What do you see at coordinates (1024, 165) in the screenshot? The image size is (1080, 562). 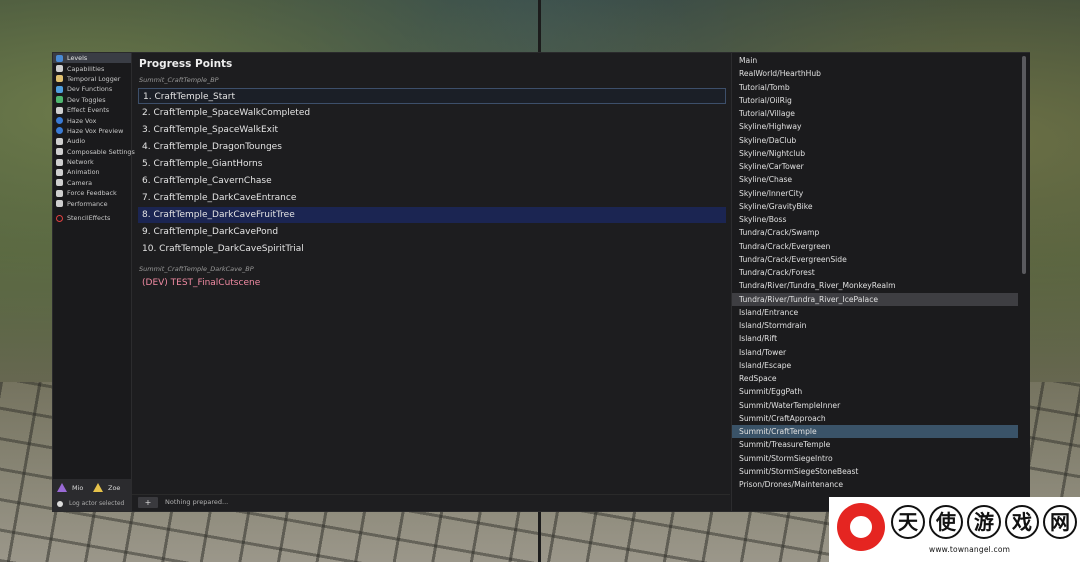 I see `level-list-scrollbar` at bounding box center [1024, 165].